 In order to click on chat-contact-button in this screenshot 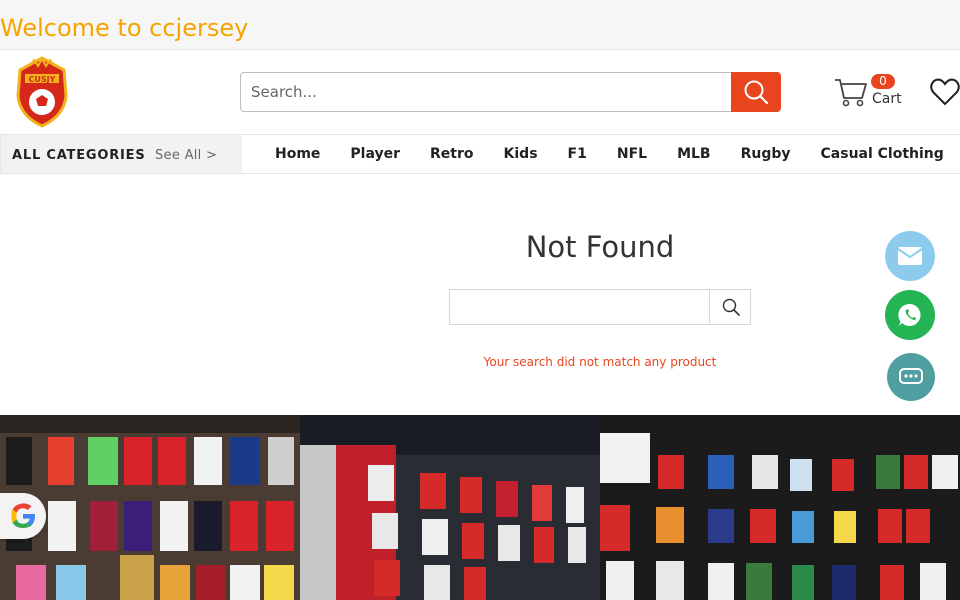, I will do `click(911, 377)`.